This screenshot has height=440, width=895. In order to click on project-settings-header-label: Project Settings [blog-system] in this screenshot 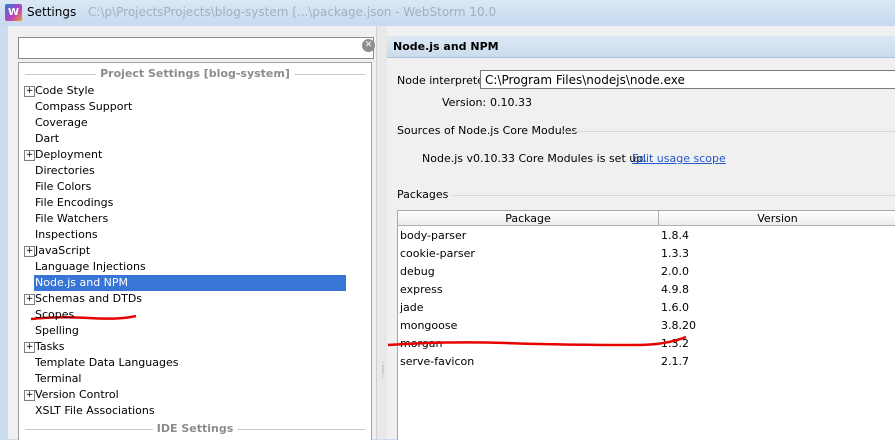, I will do `click(195, 73)`.